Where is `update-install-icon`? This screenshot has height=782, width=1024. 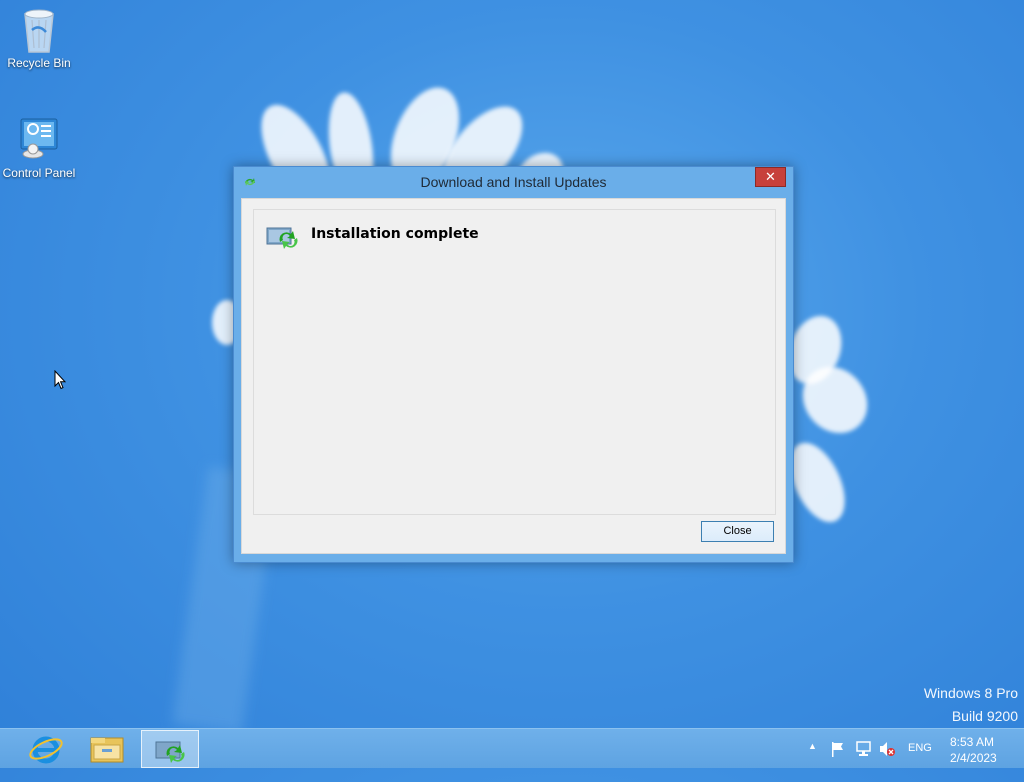 update-install-icon is located at coordinates (282, 238).